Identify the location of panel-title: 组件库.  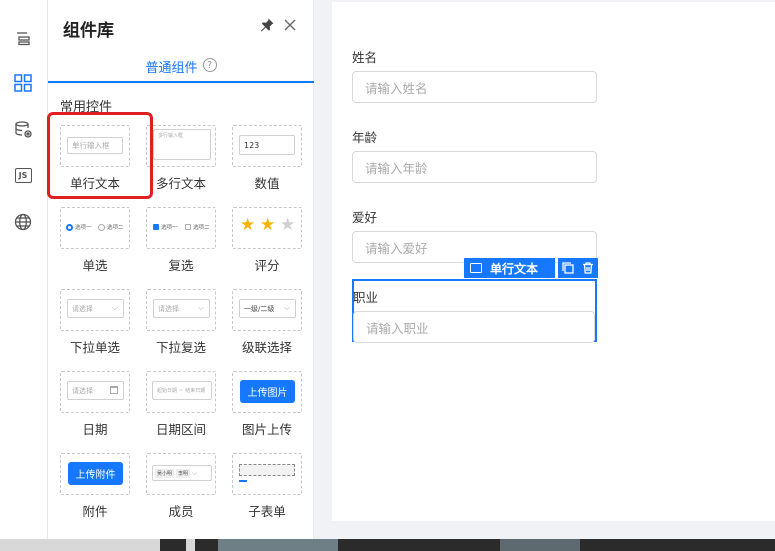
(88, 31).